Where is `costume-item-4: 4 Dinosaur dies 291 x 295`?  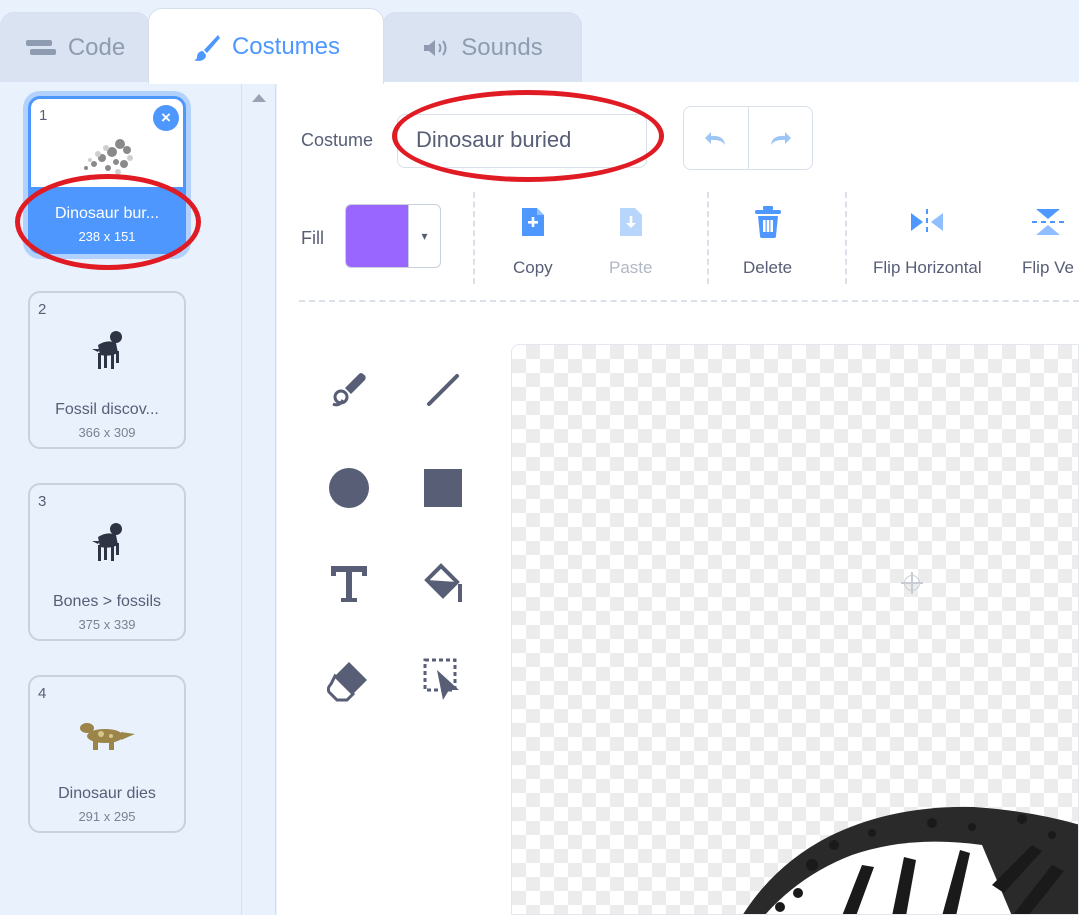
costume-item-4: 4 Dinosaur dies 291 x 295 is located at coordinates (107, 754).